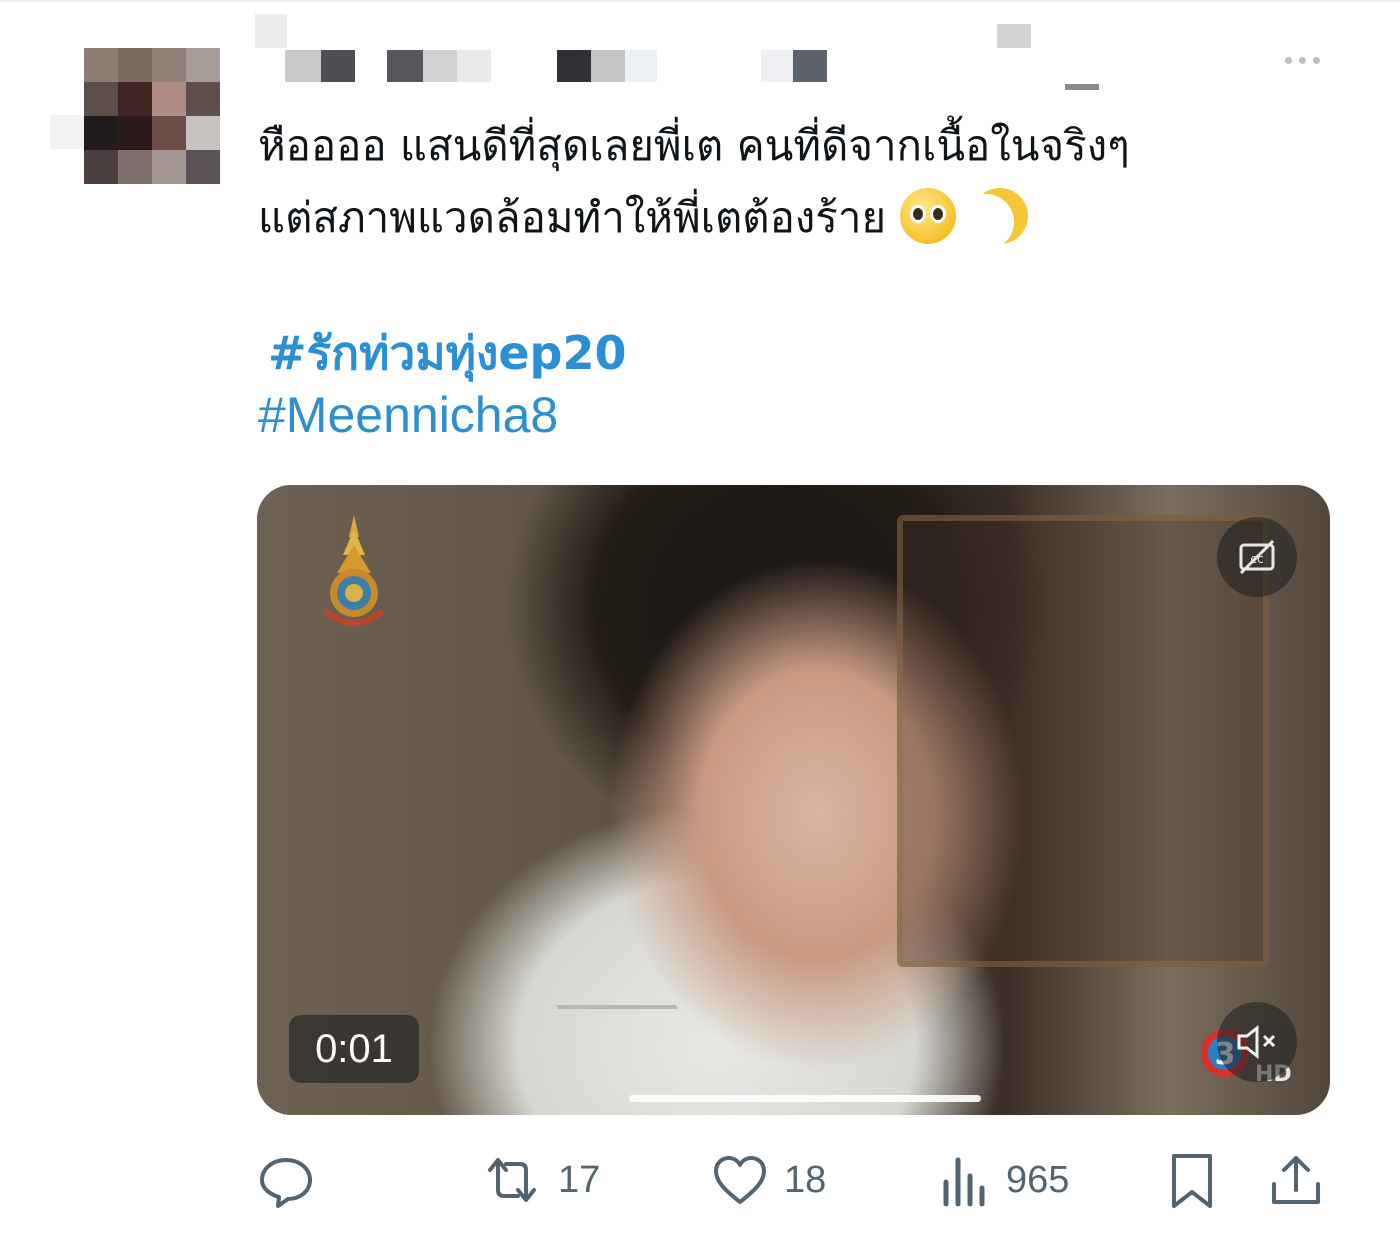  I want to click on avatar-edge, so click(67, 132).